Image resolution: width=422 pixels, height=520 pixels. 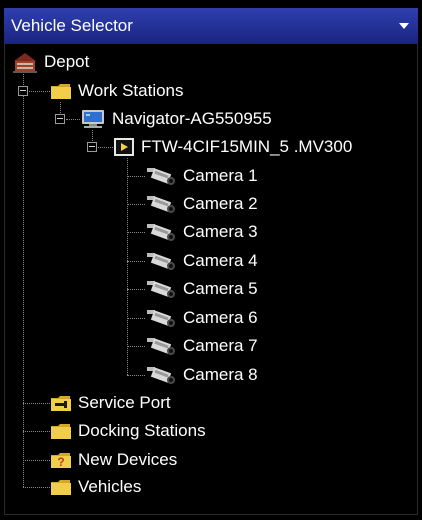 What do you see at coordinates (220, 317) in the screenshot?
I see `tree-item-label: Camera 6` at bounding box center [220, 317].